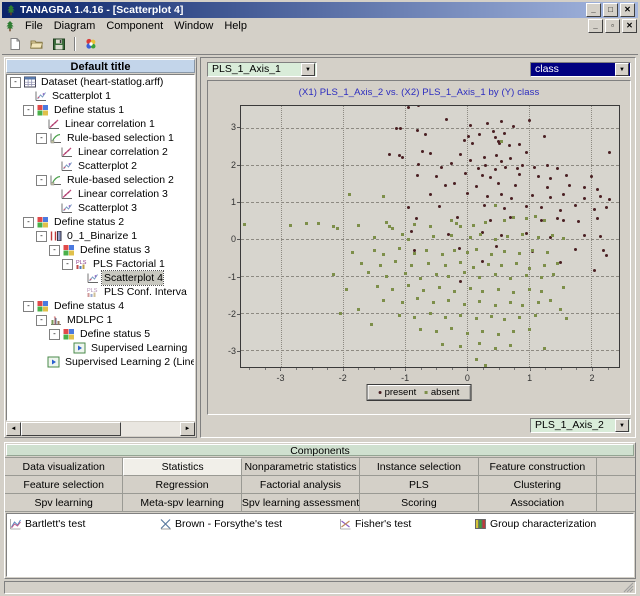 This screenshot has width=640, height=596. Describe the element at coordinates (301, 503) in the screenshot. I see `component-category-spv-learning-assessment: Spv learning assessment` at that location.